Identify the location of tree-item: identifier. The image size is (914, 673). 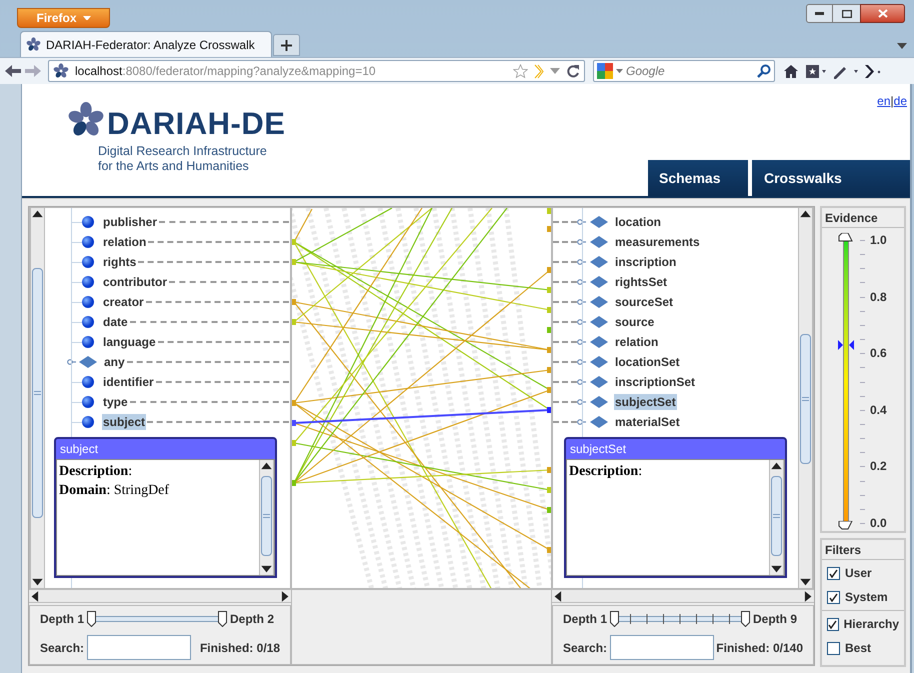
(128, 382).